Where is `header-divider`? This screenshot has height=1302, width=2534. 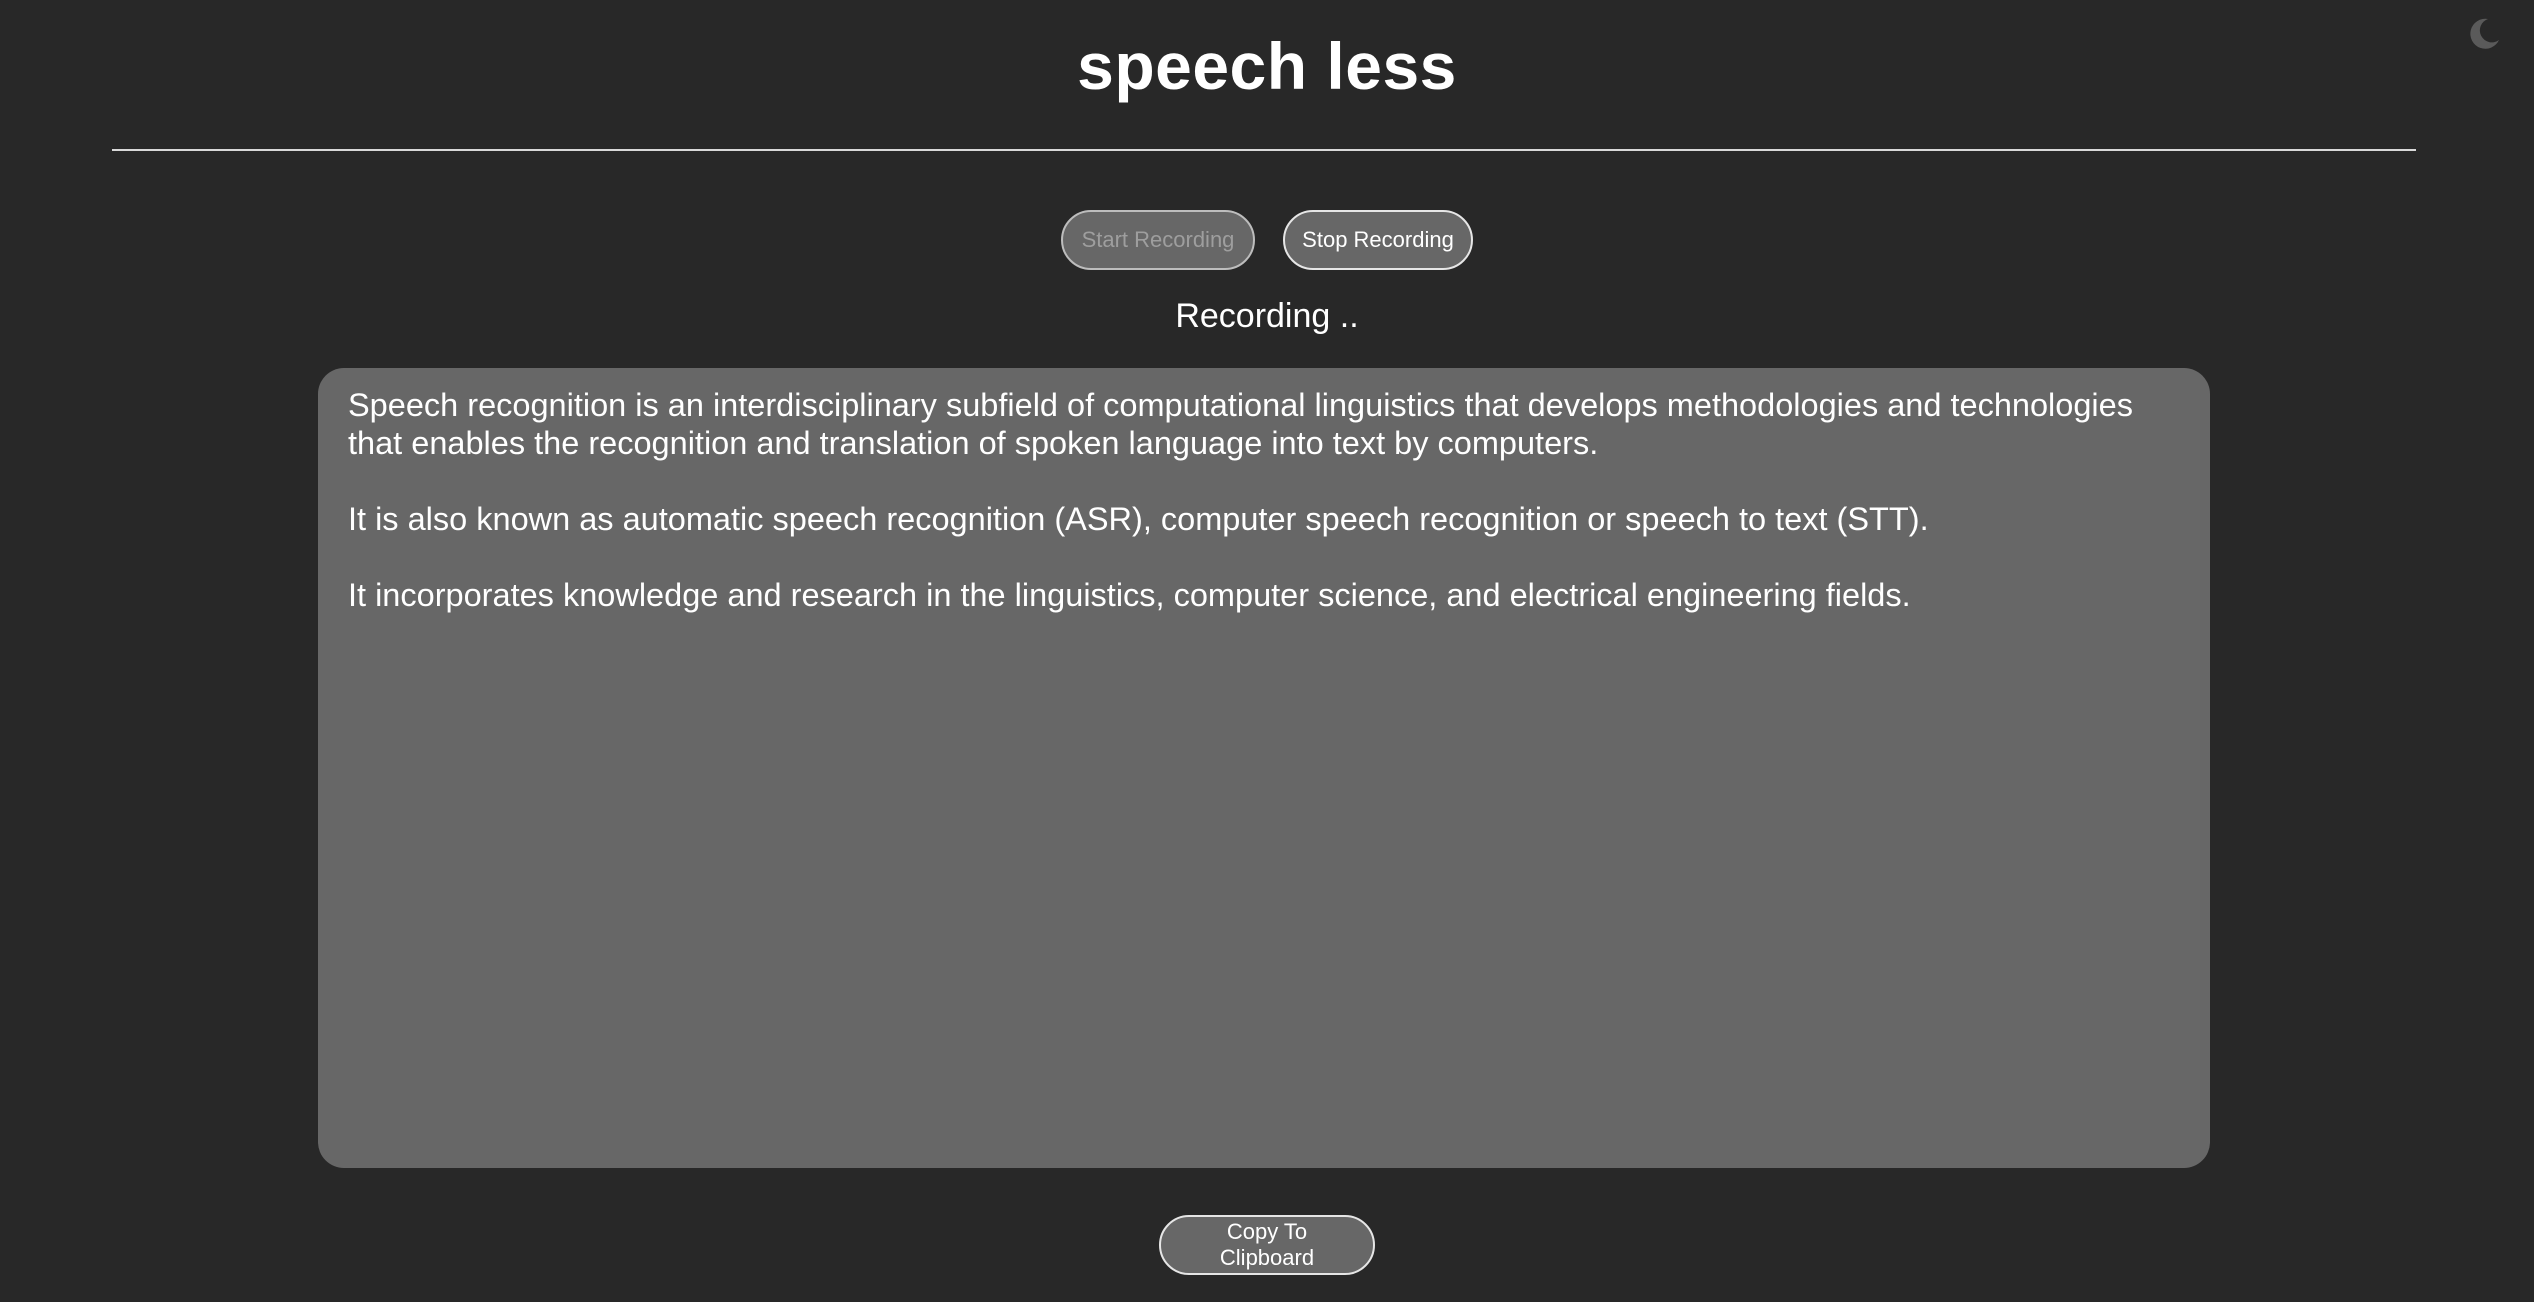 header-divider is located at coordinates (1264, 150).